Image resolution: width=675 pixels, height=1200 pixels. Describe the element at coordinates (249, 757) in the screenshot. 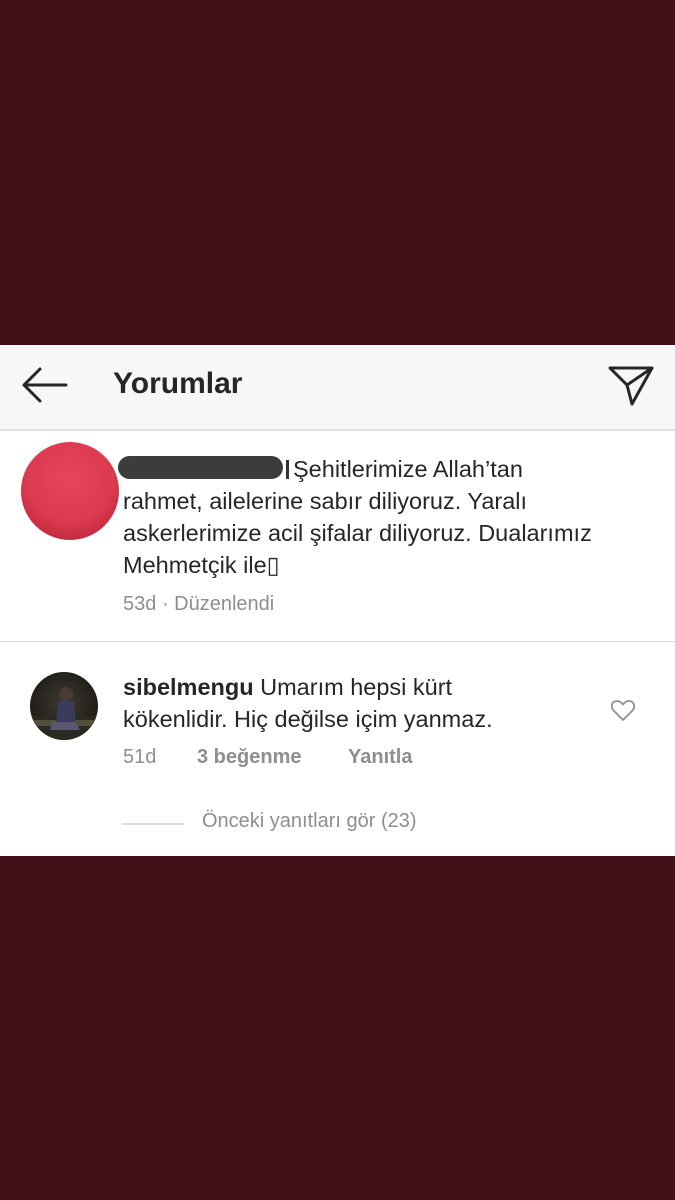

I see `likes-count-link: 3 beğenme` at that location.